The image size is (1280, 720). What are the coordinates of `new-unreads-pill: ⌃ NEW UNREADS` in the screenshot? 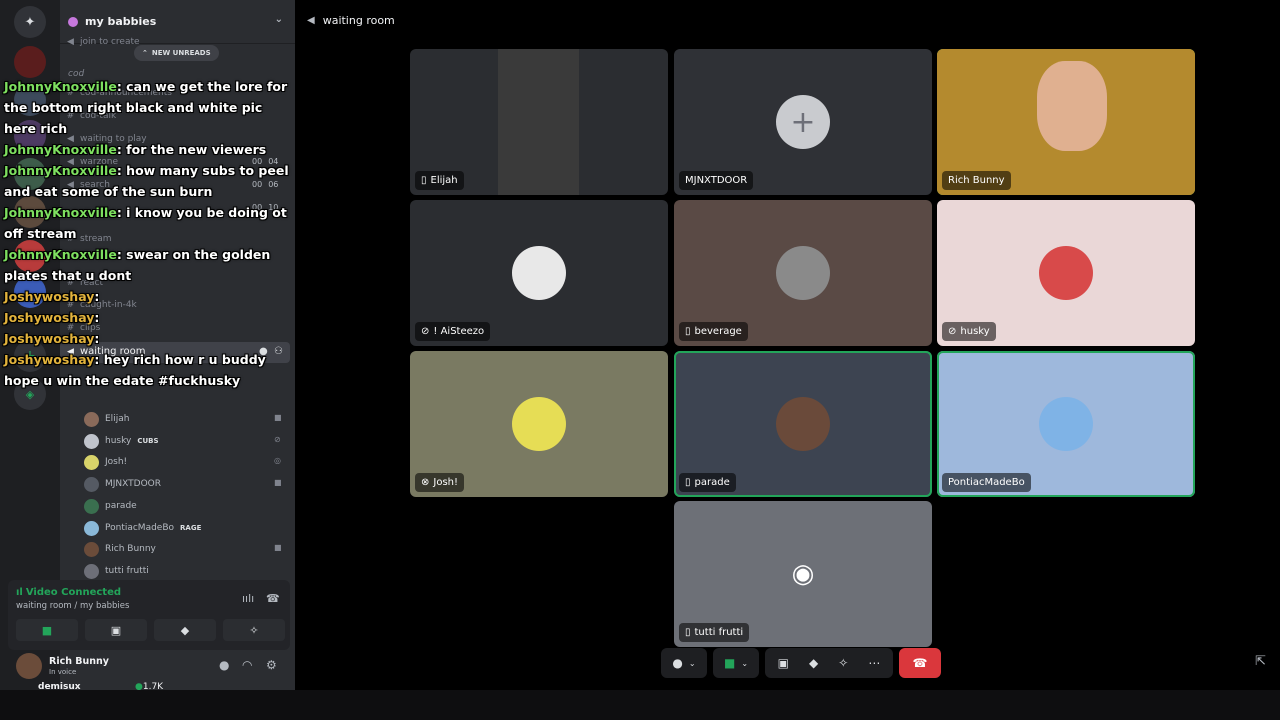 It's located at (176, 53).